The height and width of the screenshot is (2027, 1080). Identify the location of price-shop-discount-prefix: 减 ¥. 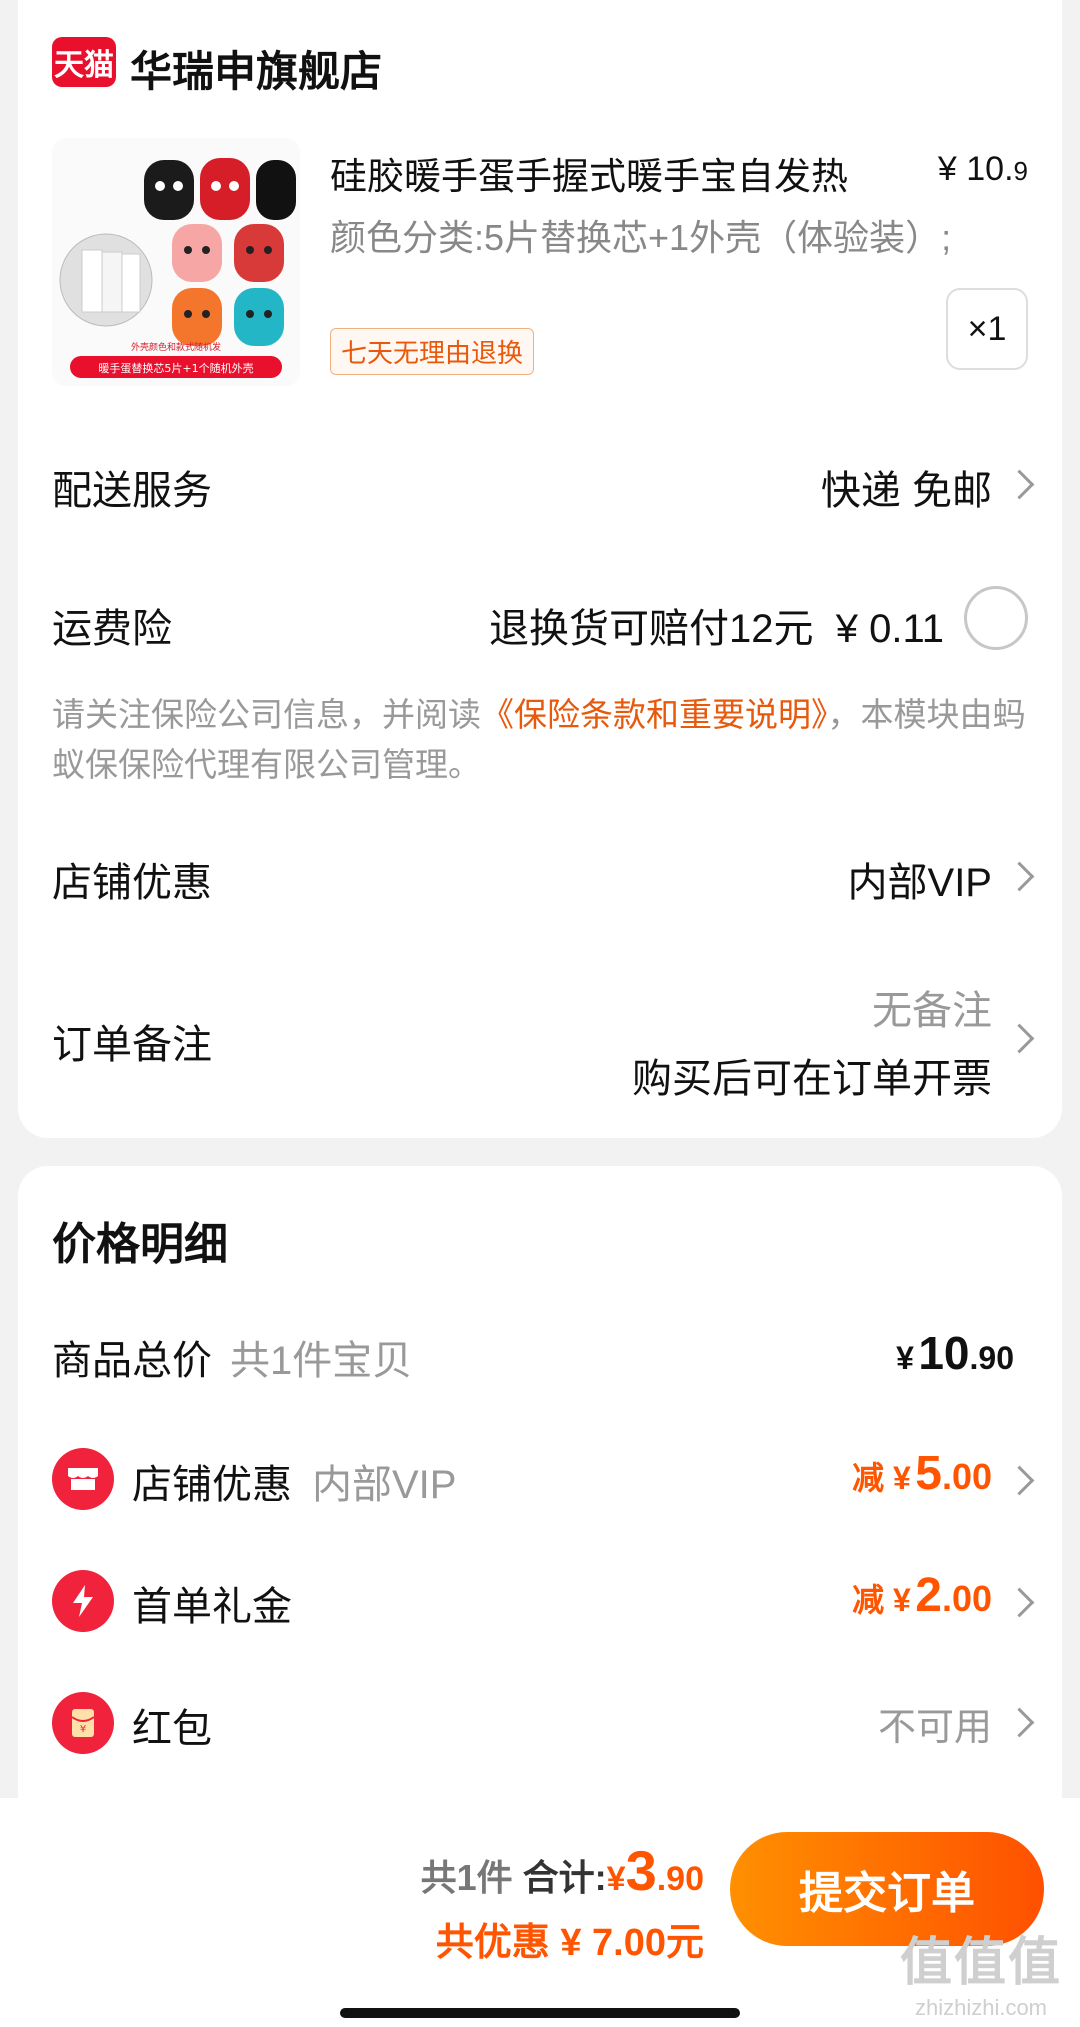
(881, 1478).